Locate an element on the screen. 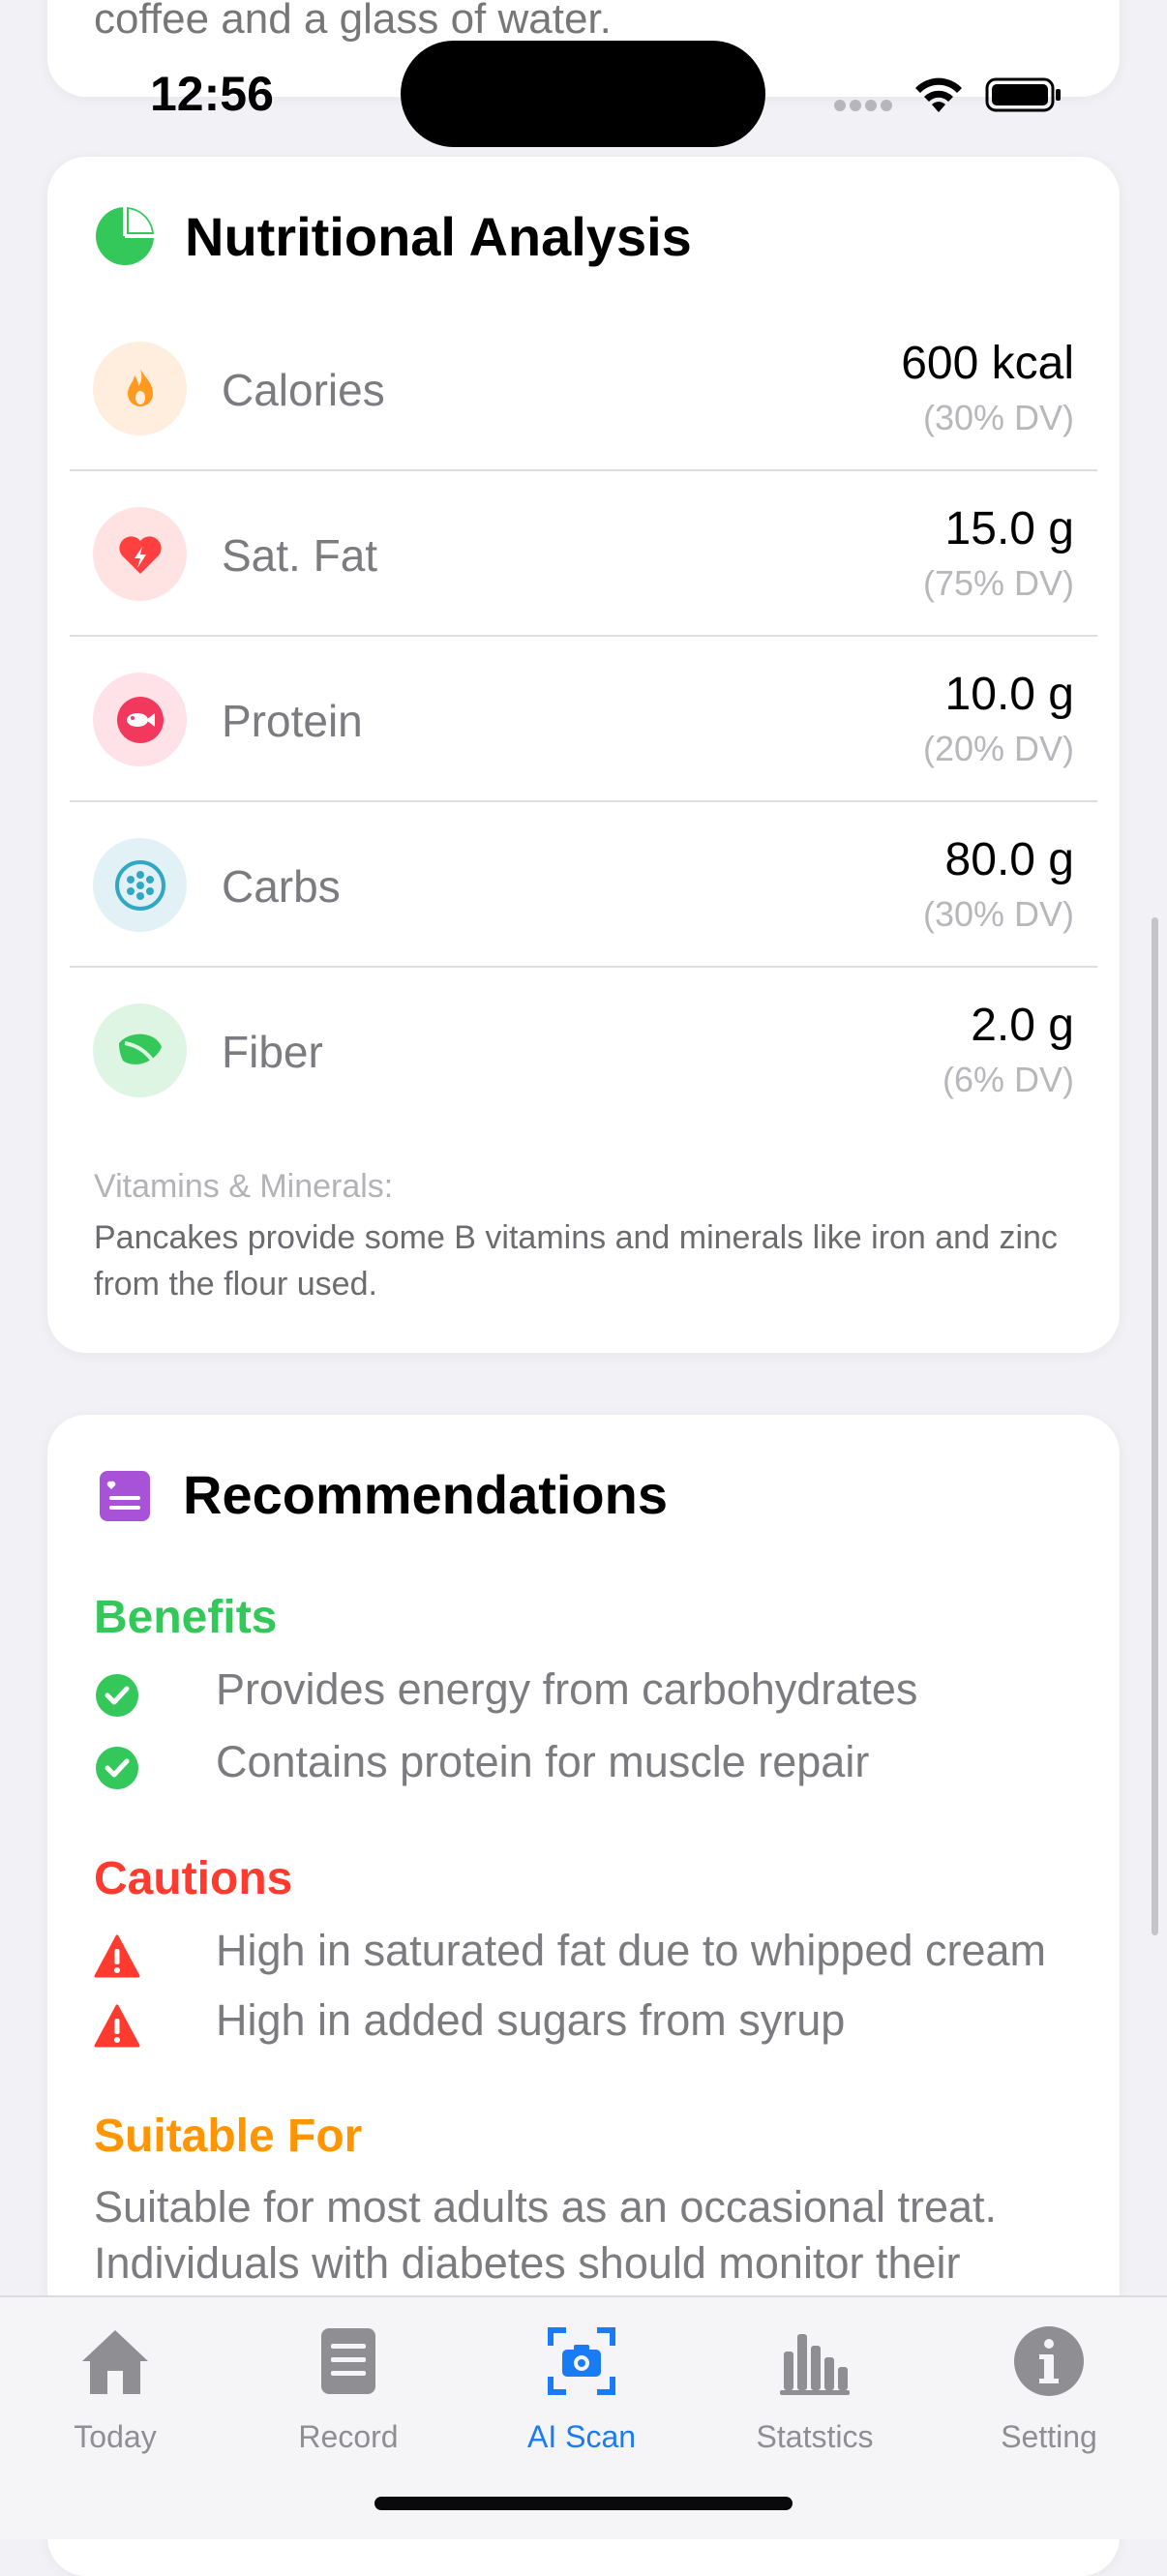 Image resolution: width=1167 pixels, height=2576 pixels. nutritional-analysis-title: Nutritional Analysis is located at coordinates (438, 236).